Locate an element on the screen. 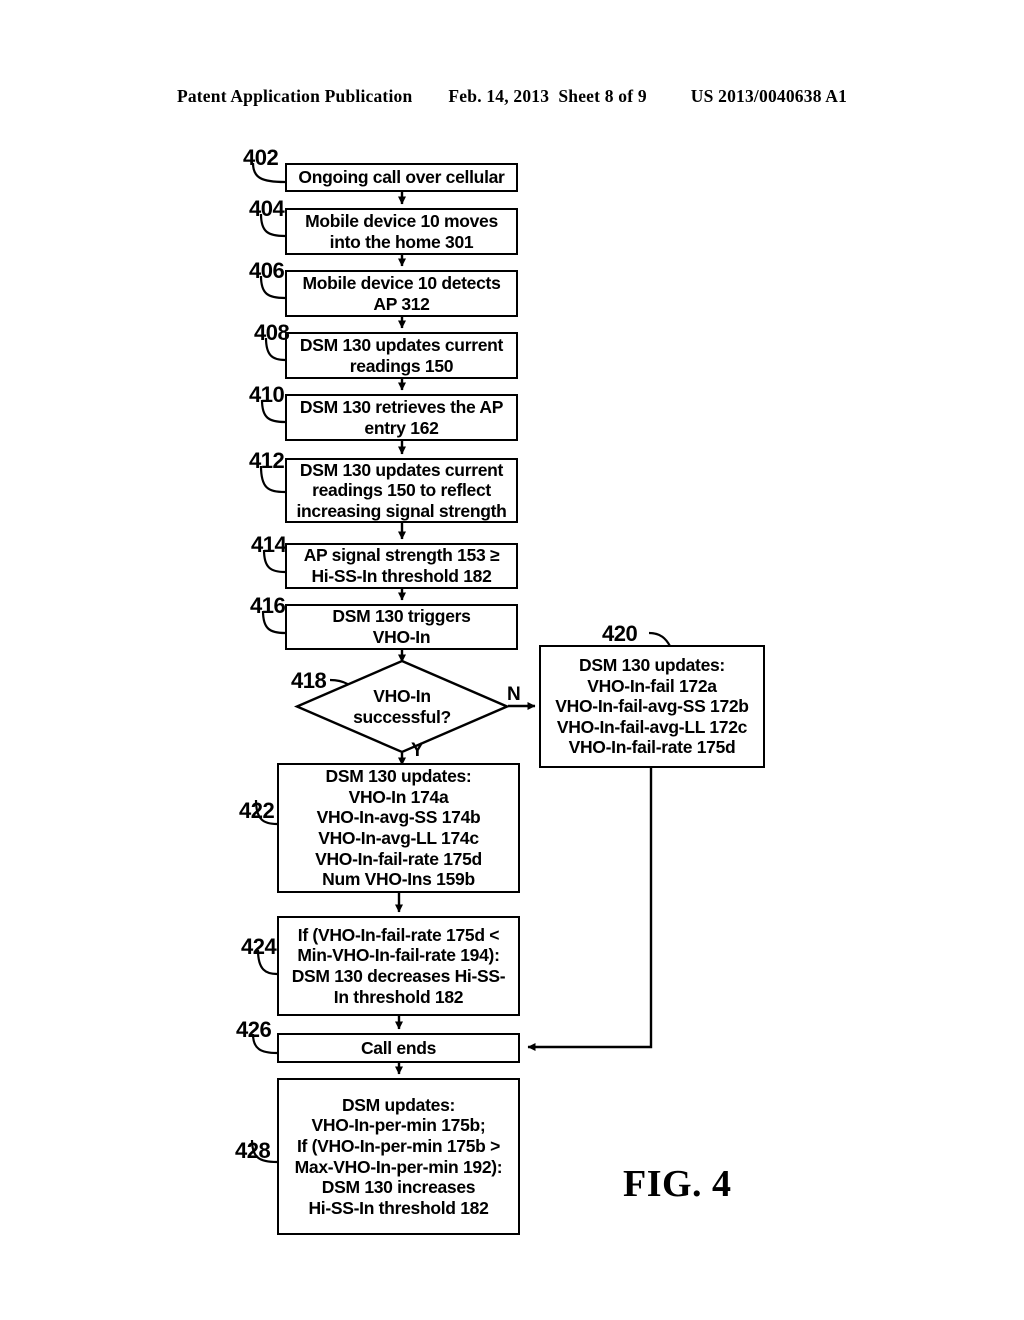 The image size is (1024, 1320). flow-node-406: Mobile device 10 detects AP 312 is located at coordinates (401, 293).